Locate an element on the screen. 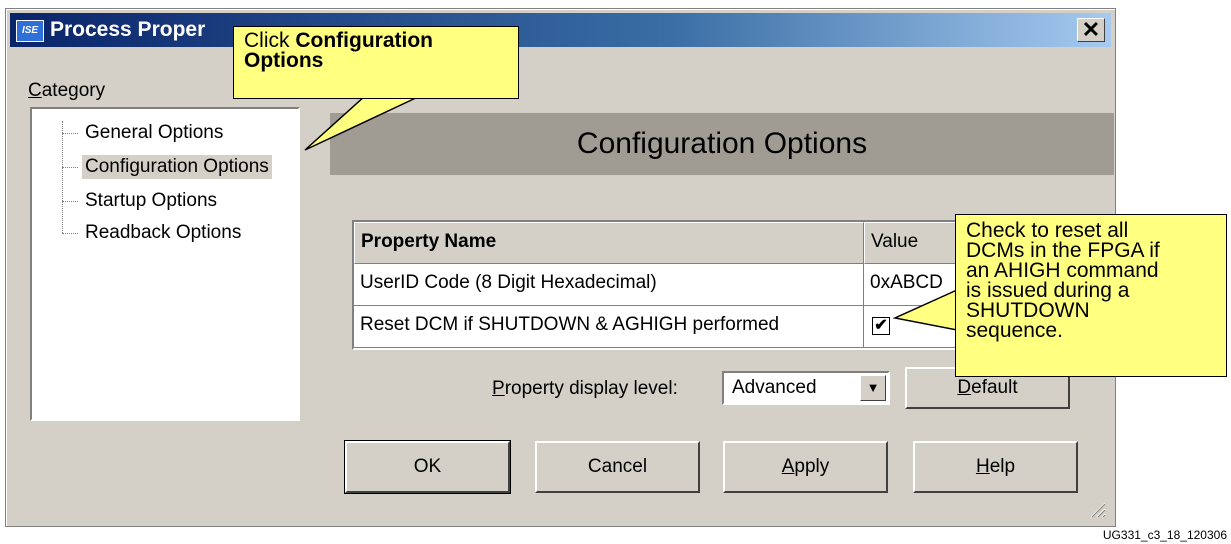 This screenshot has width=1231, height=544. figure-id: UG331_c3_18_120306 is located at coordinates (1164, 535).